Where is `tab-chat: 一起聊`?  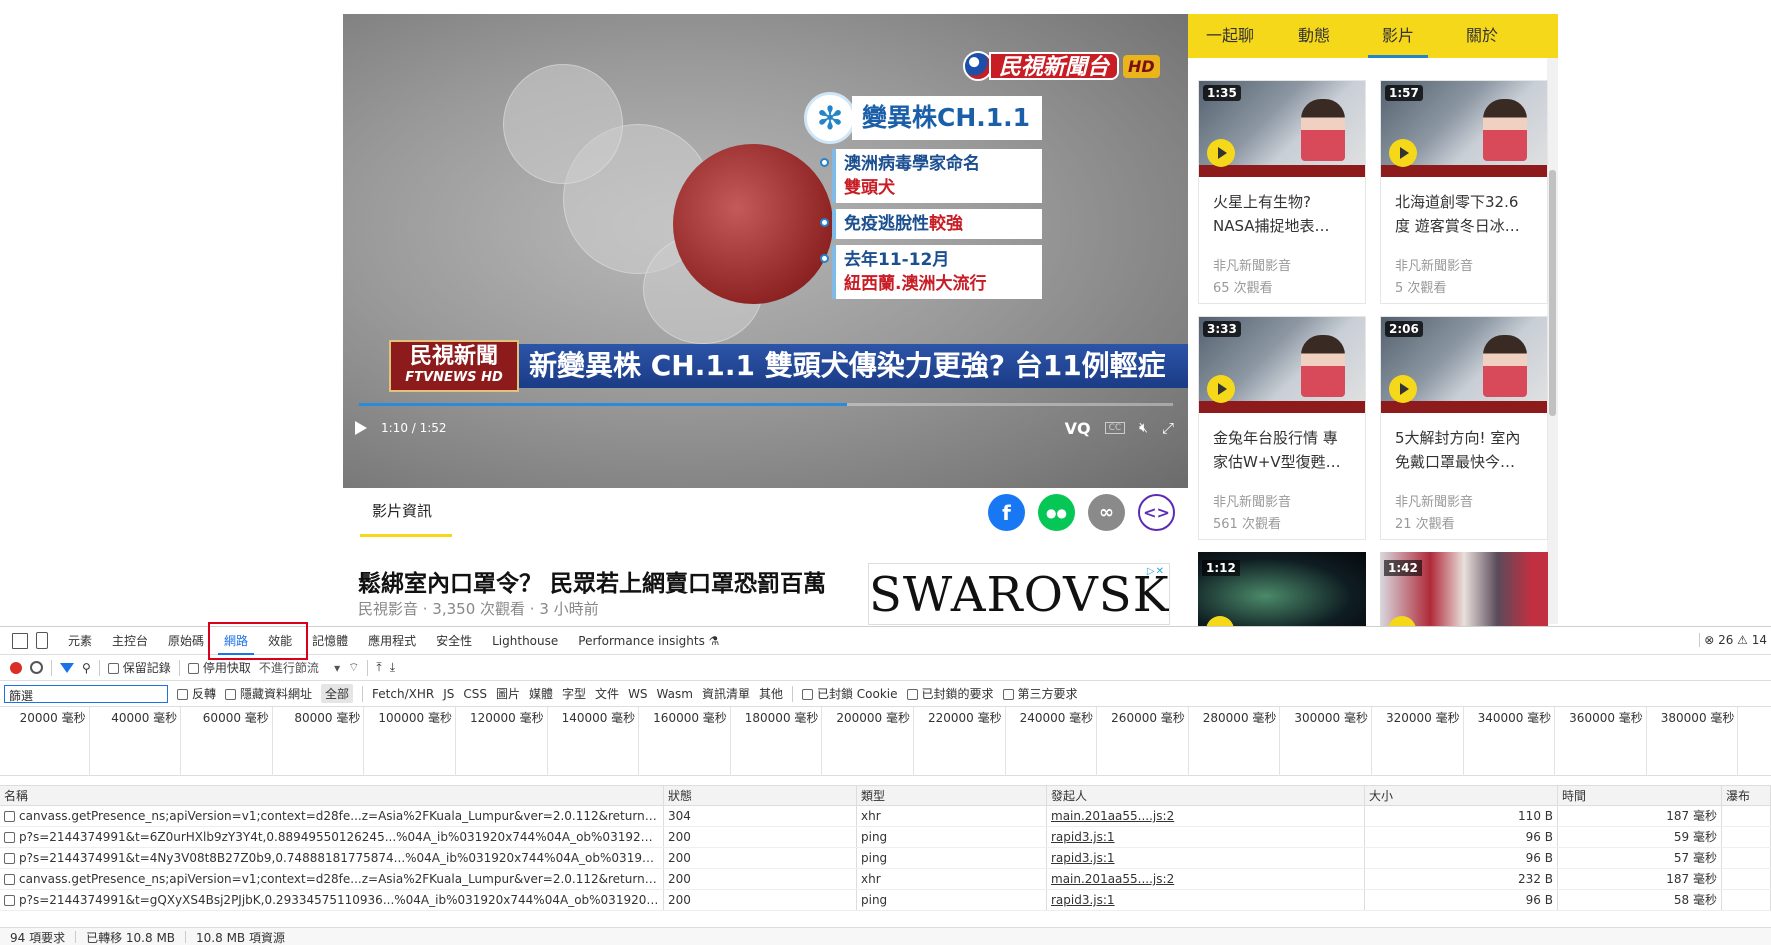 tab-chat: 一起聊 is located at coordinates (1230, 36).